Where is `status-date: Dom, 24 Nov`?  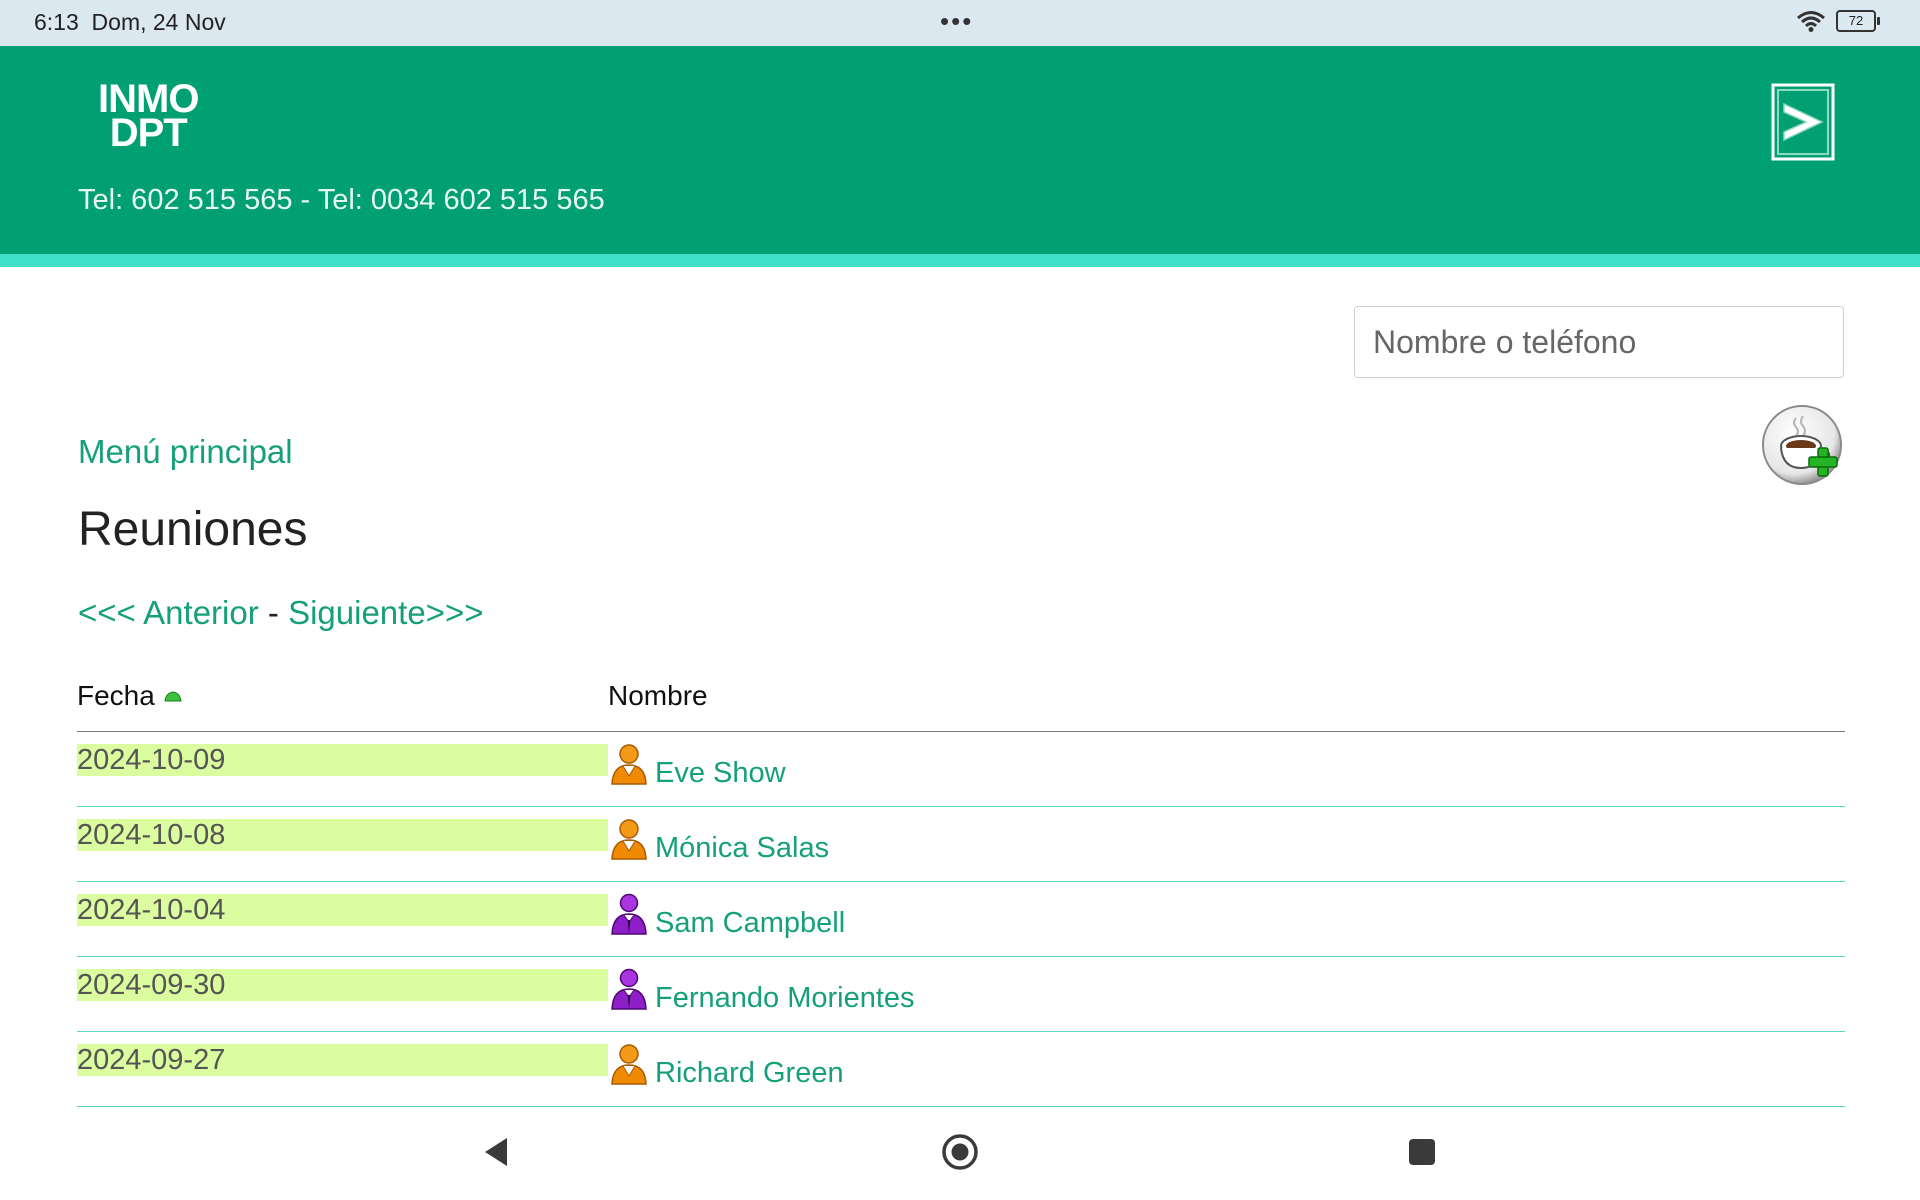
status-date: Dom, 24 Nov is located at coordinates (158, 22).